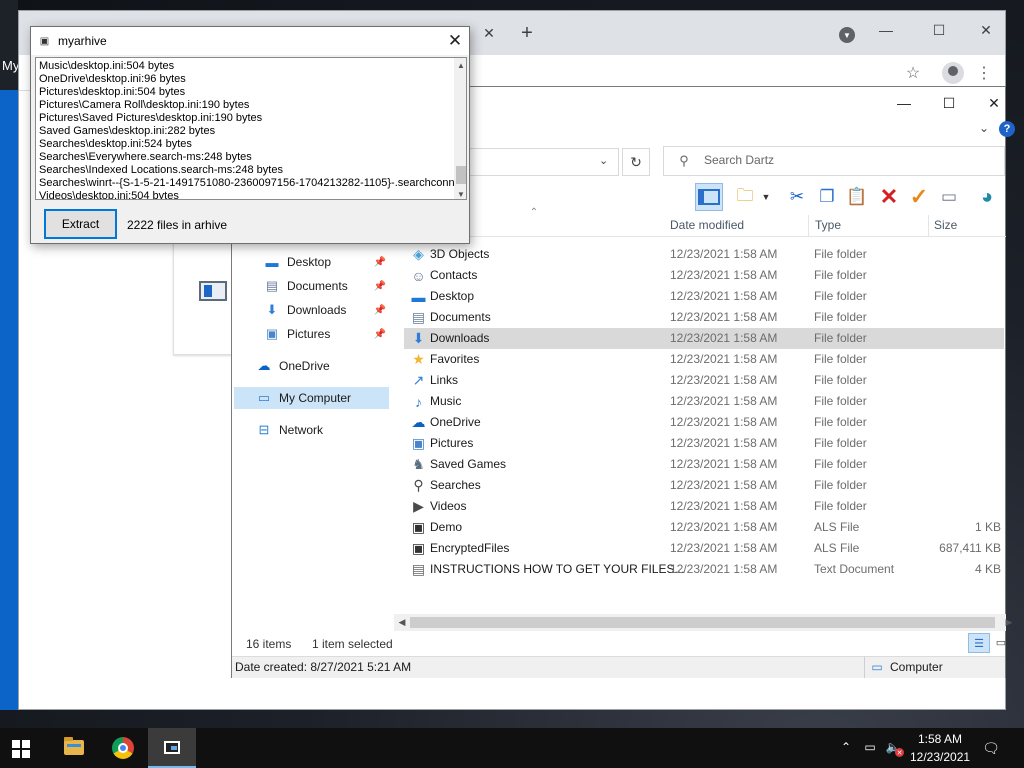  Describe the element at coordinates (704, 275) in the screenshot. I see `table-row: ☺ Contacts 12/23/2021 1:58 AM File folder` at that location.